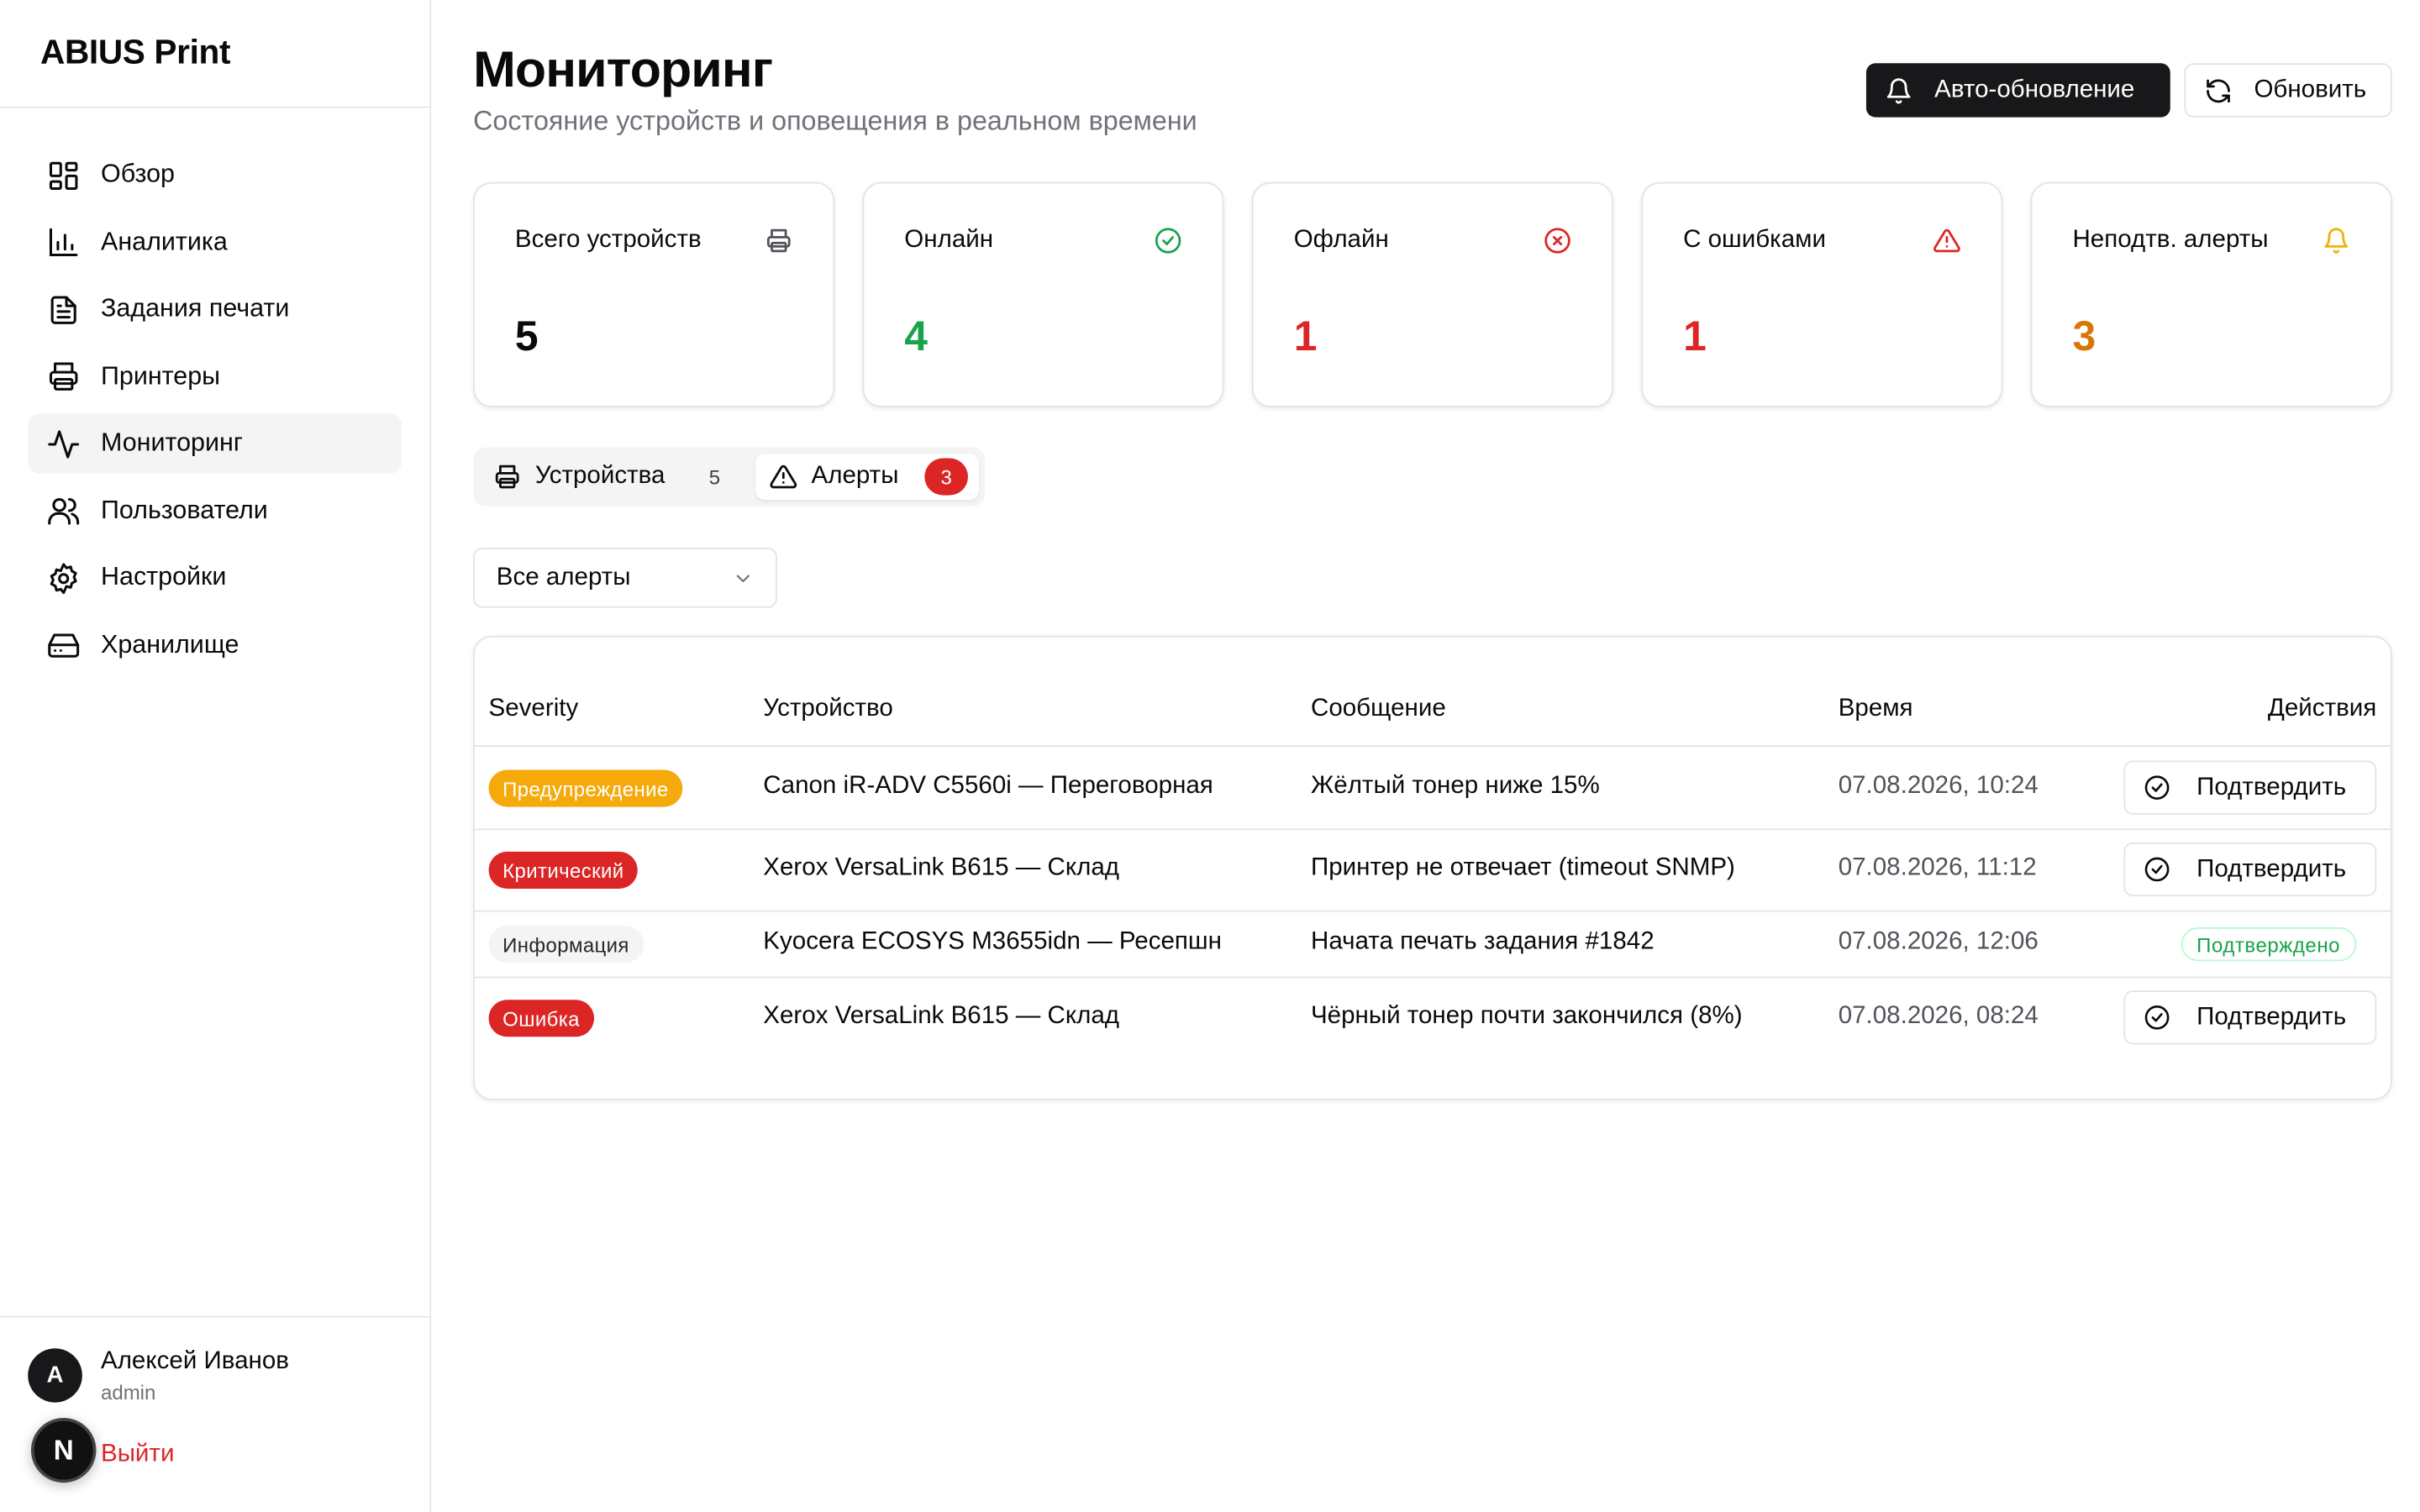 The image size is (2420, 1512). Describe the element at coordinates (195, 308) in the screenshot. I see `sidebar-item-label: Задания печати` at that location.